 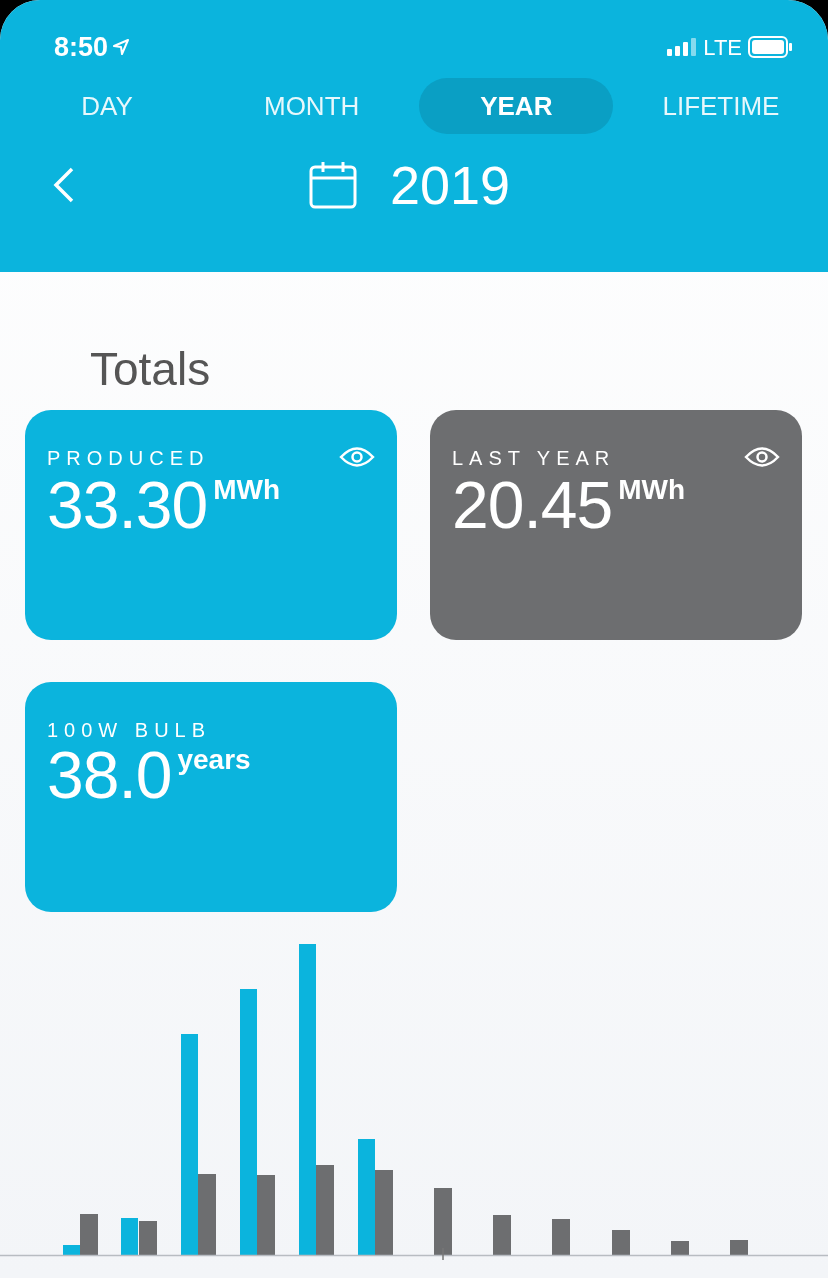 I want to click on battery-icon, so click(x=771, y=47).